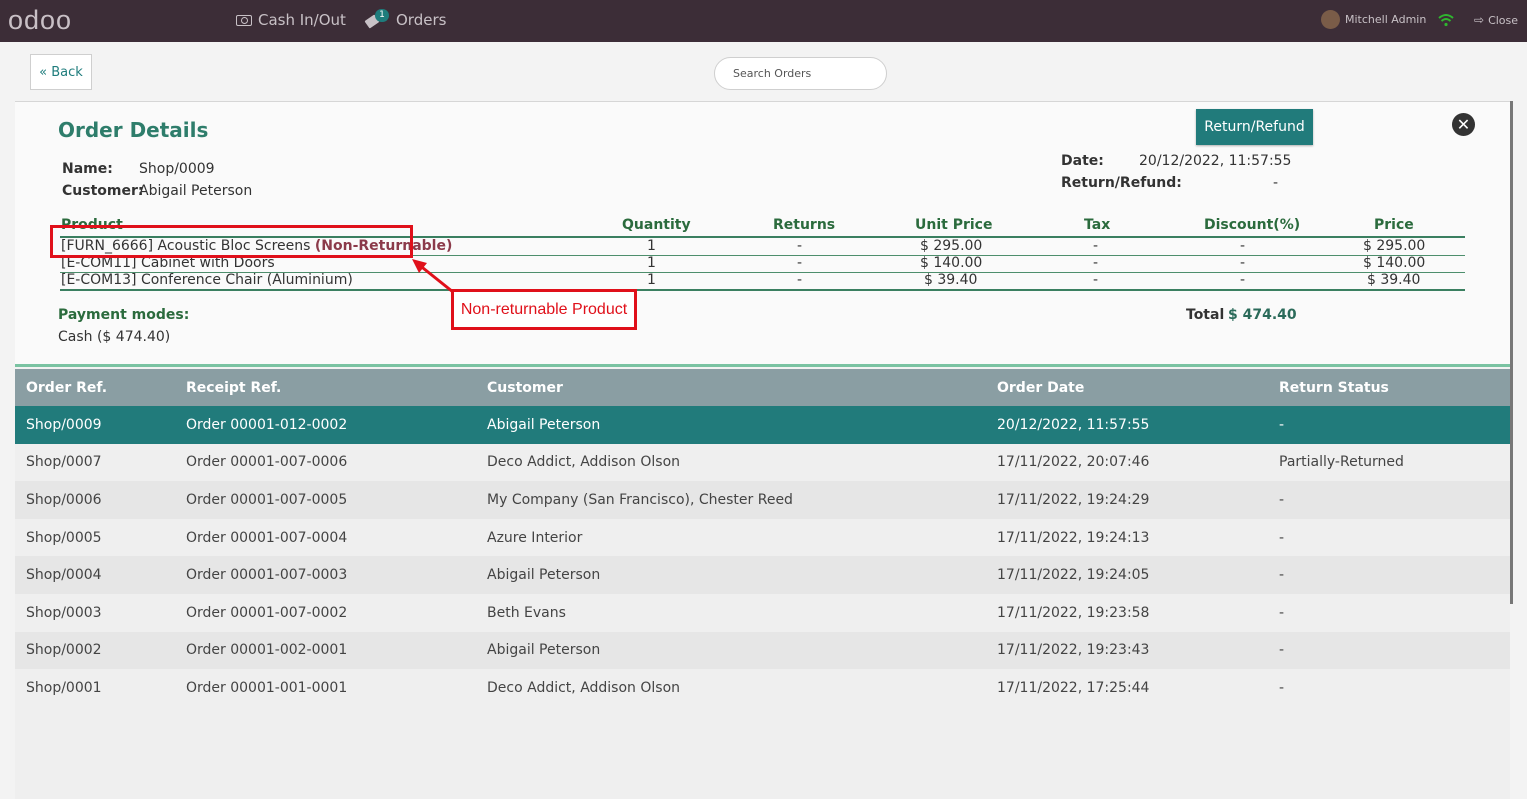  What do you see at coordinates (267, 424) in the screenshot?
I see `receipt-ref: Order 00001-012-0002` at bounding box center [267, 424].